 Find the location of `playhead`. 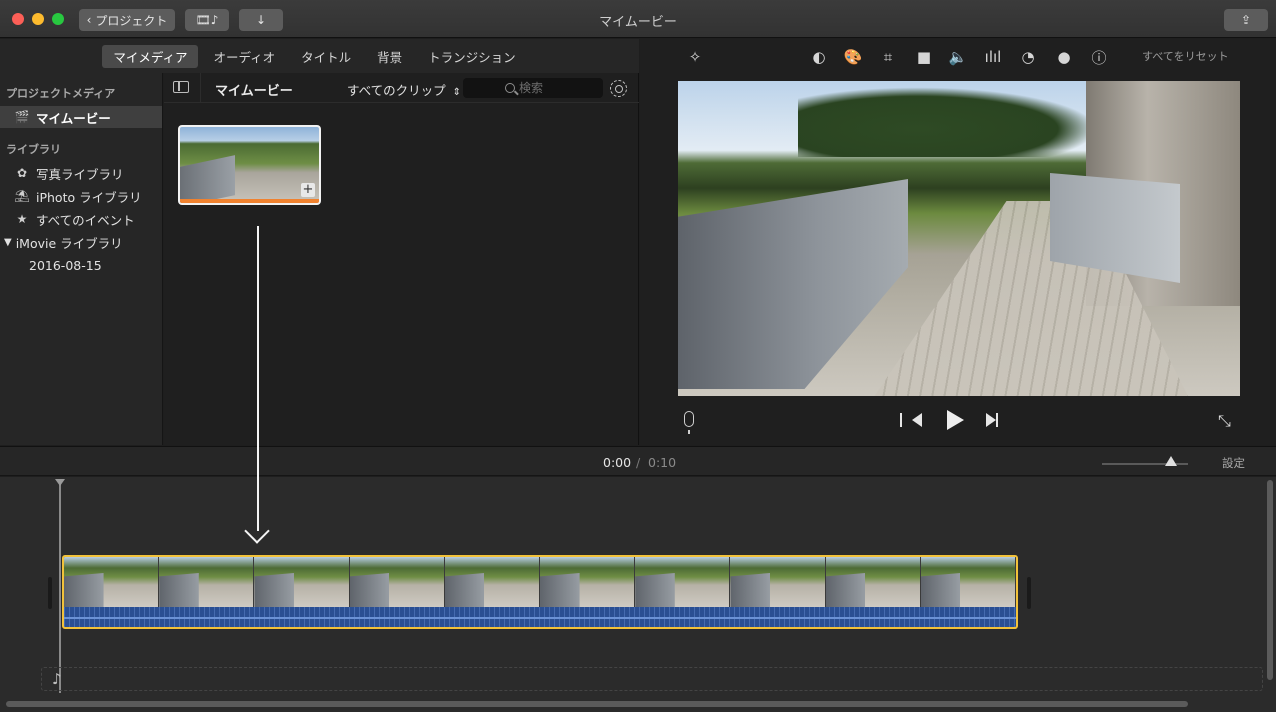

playhead is located at coordinates (60, 586).